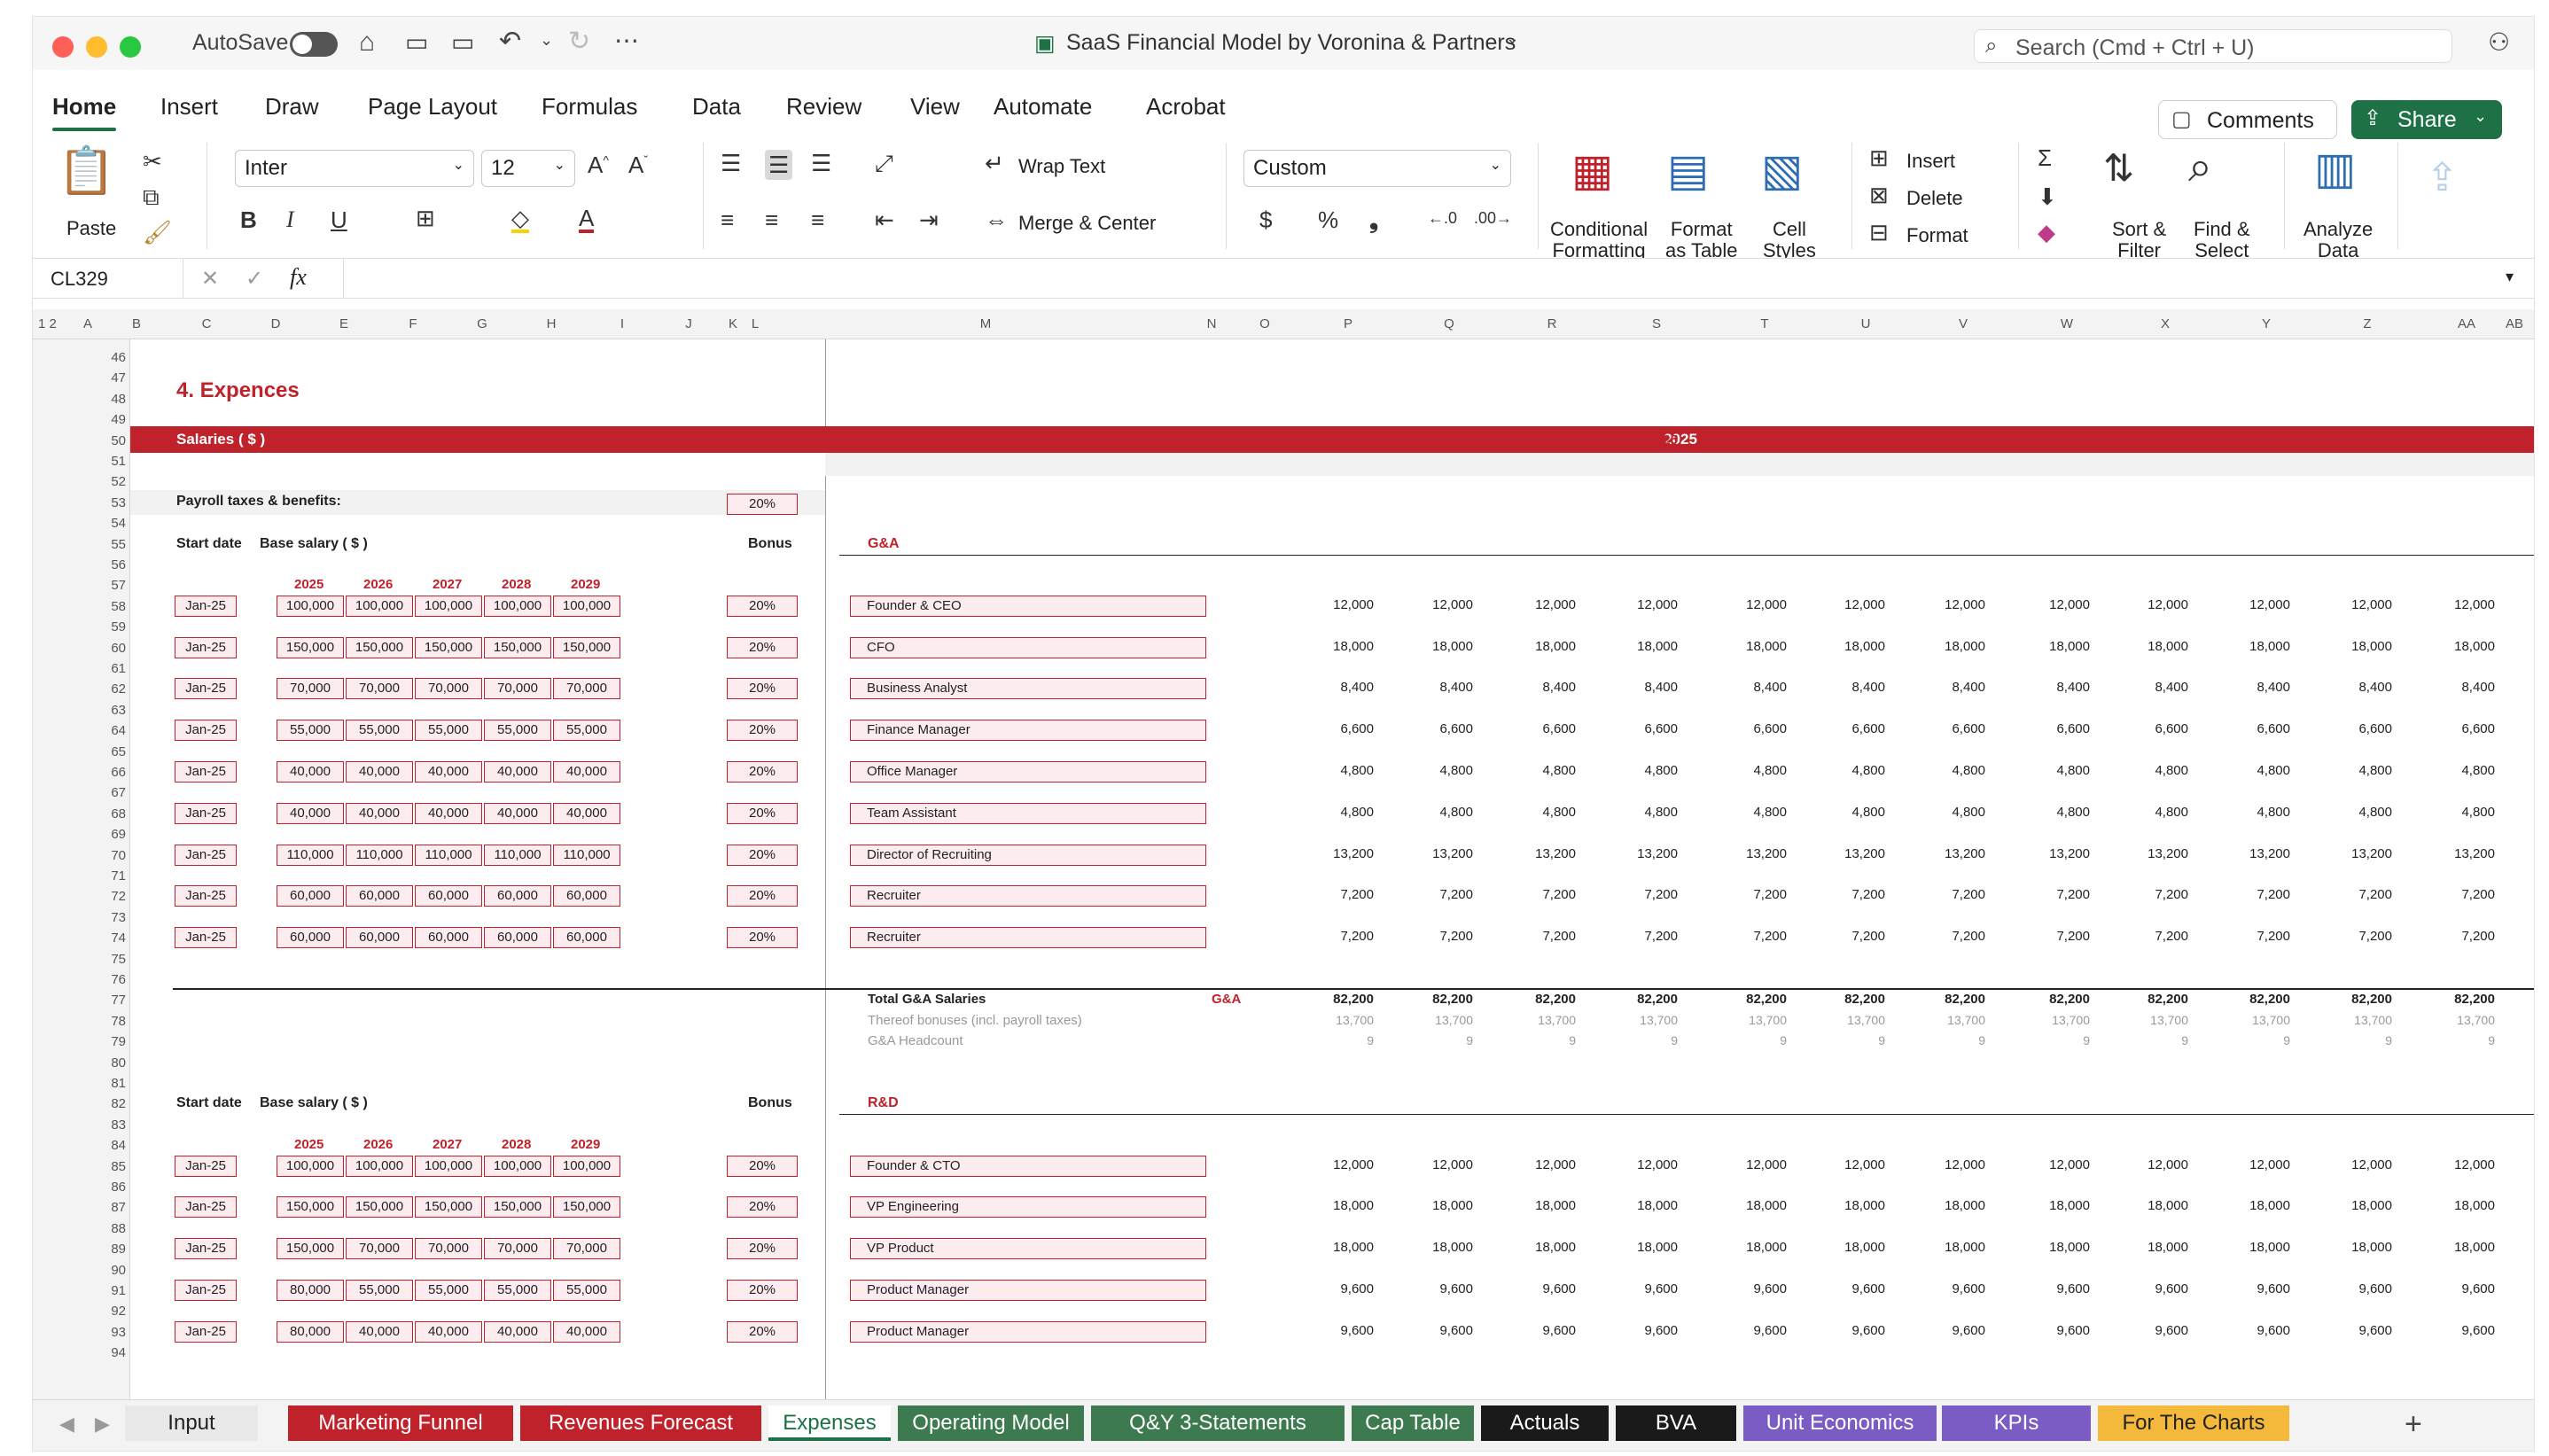  Describe the element at coordinates (106, 648) in the screenshot. I see `row-header: 60` at that location.